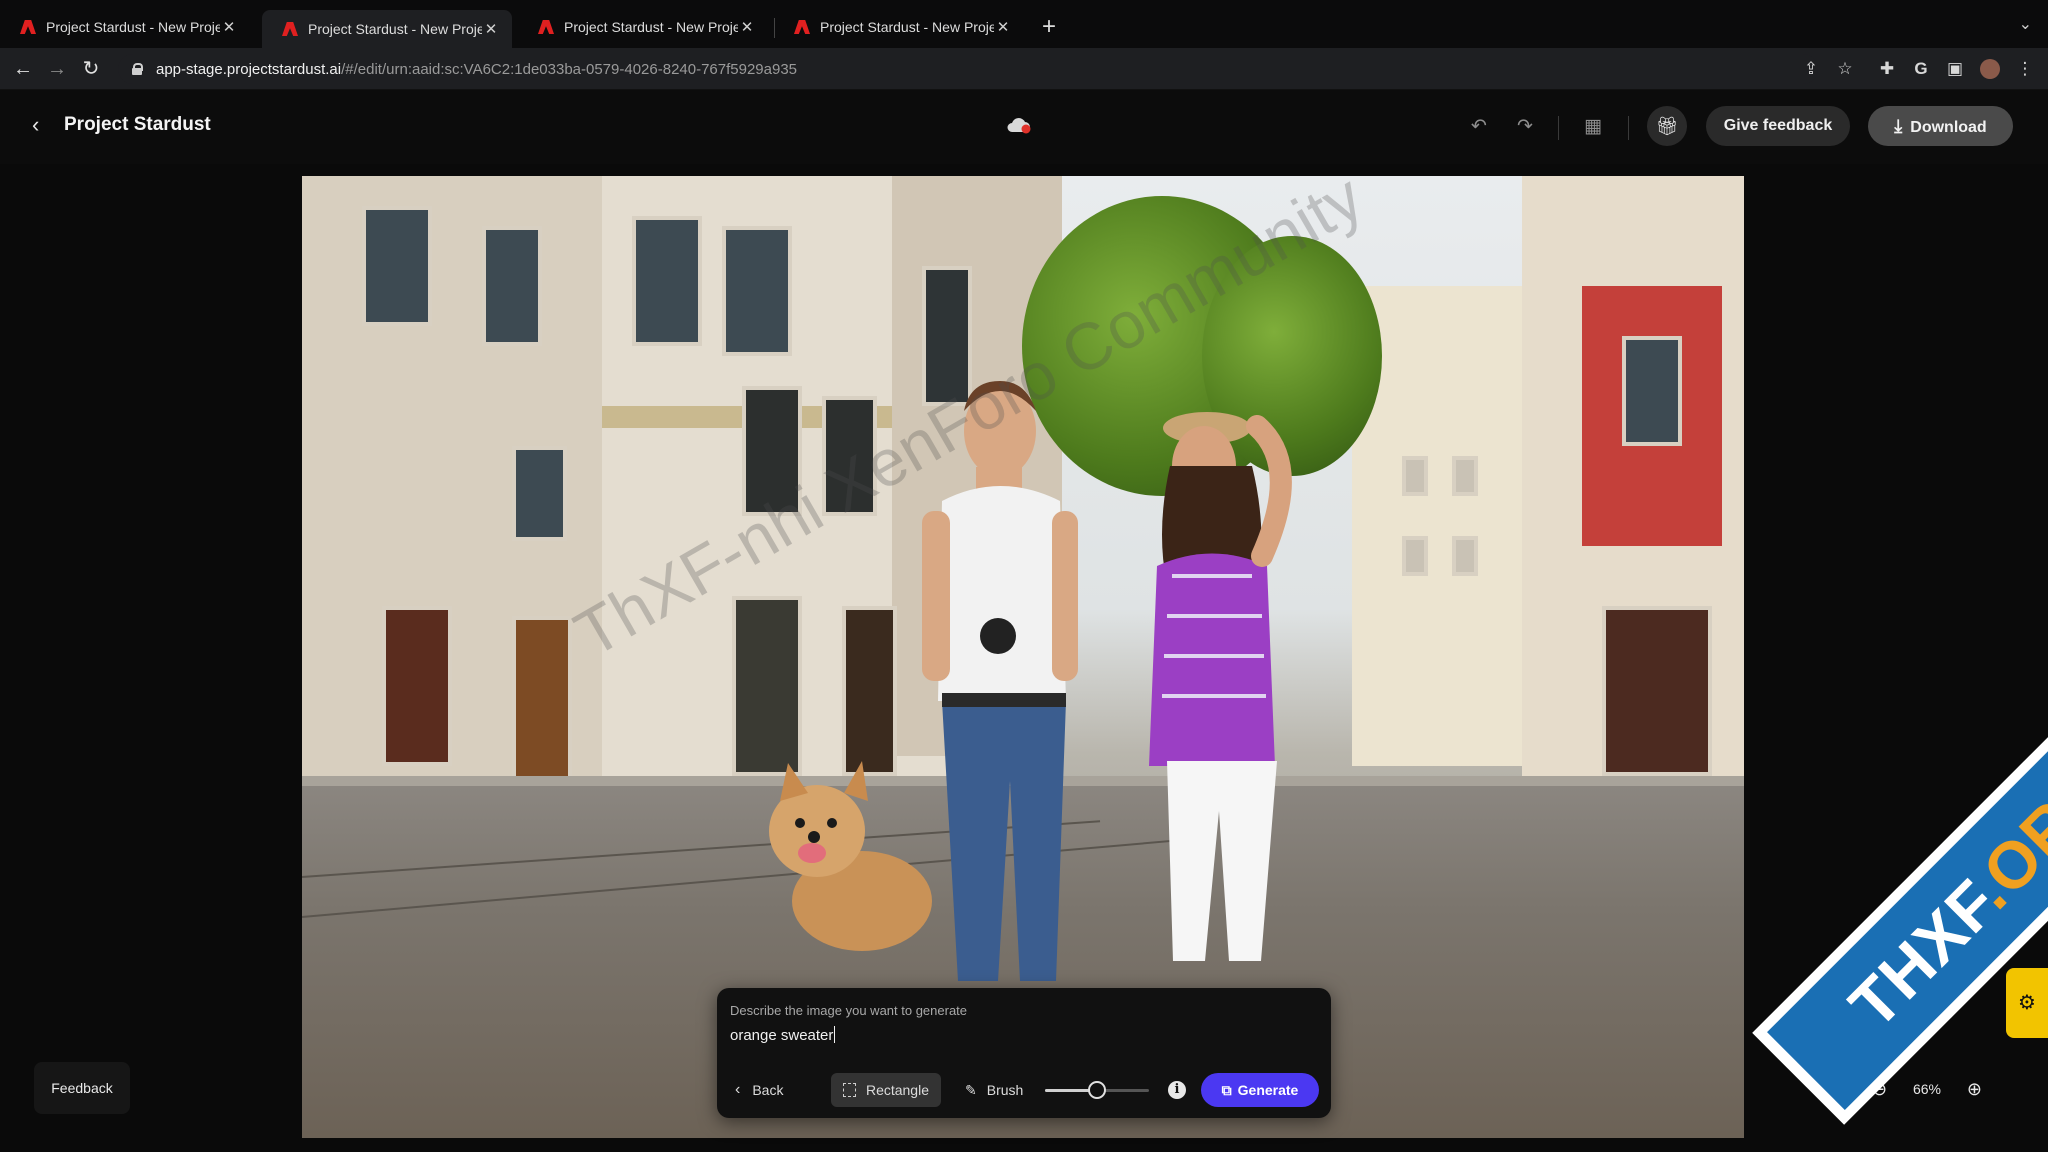  Describe the element at coordinates (1049, 27) in the screenshot. I see `new-tab-plus-icon: +` at that location.